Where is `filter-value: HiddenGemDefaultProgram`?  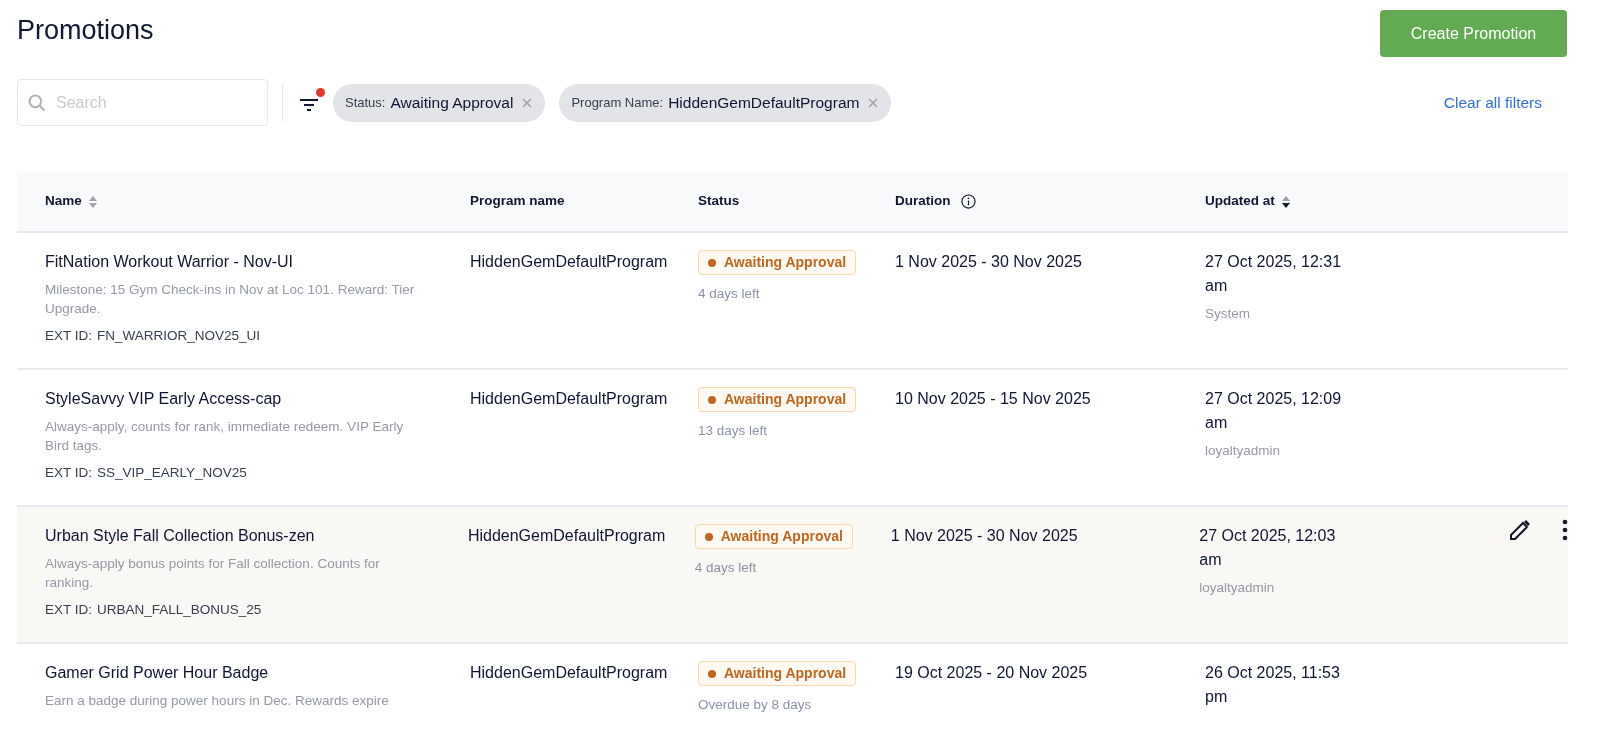
filter-value: HiddenGemDefaultProgram is located at coordinates (764, 102).